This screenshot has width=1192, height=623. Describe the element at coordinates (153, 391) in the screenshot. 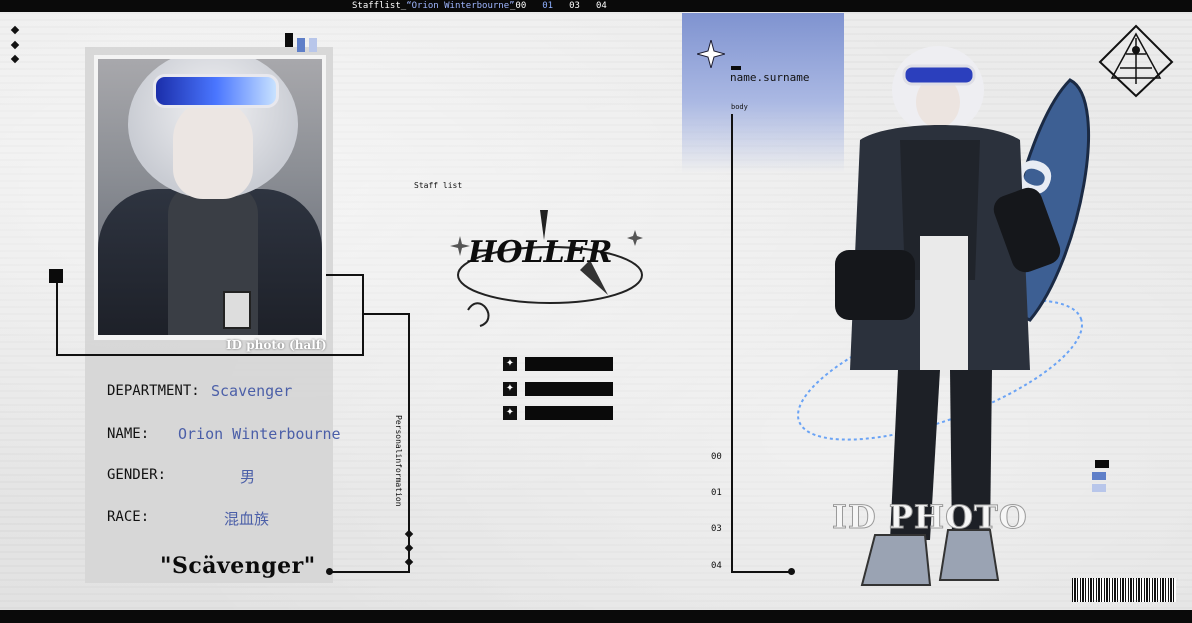

I see `department-label: DEPARTMENT:` at that location.